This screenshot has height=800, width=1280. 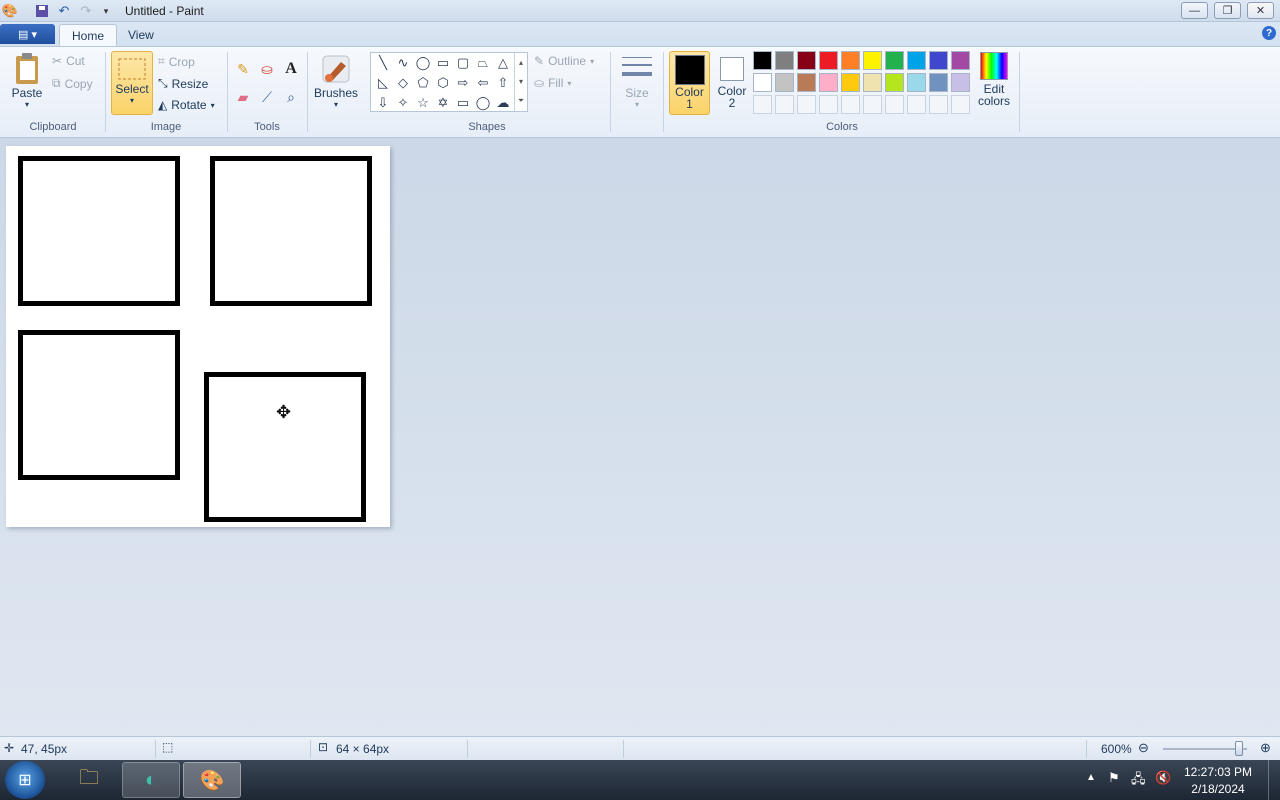 I want to click on show-desktop-button, so click(x=1274, y=780).